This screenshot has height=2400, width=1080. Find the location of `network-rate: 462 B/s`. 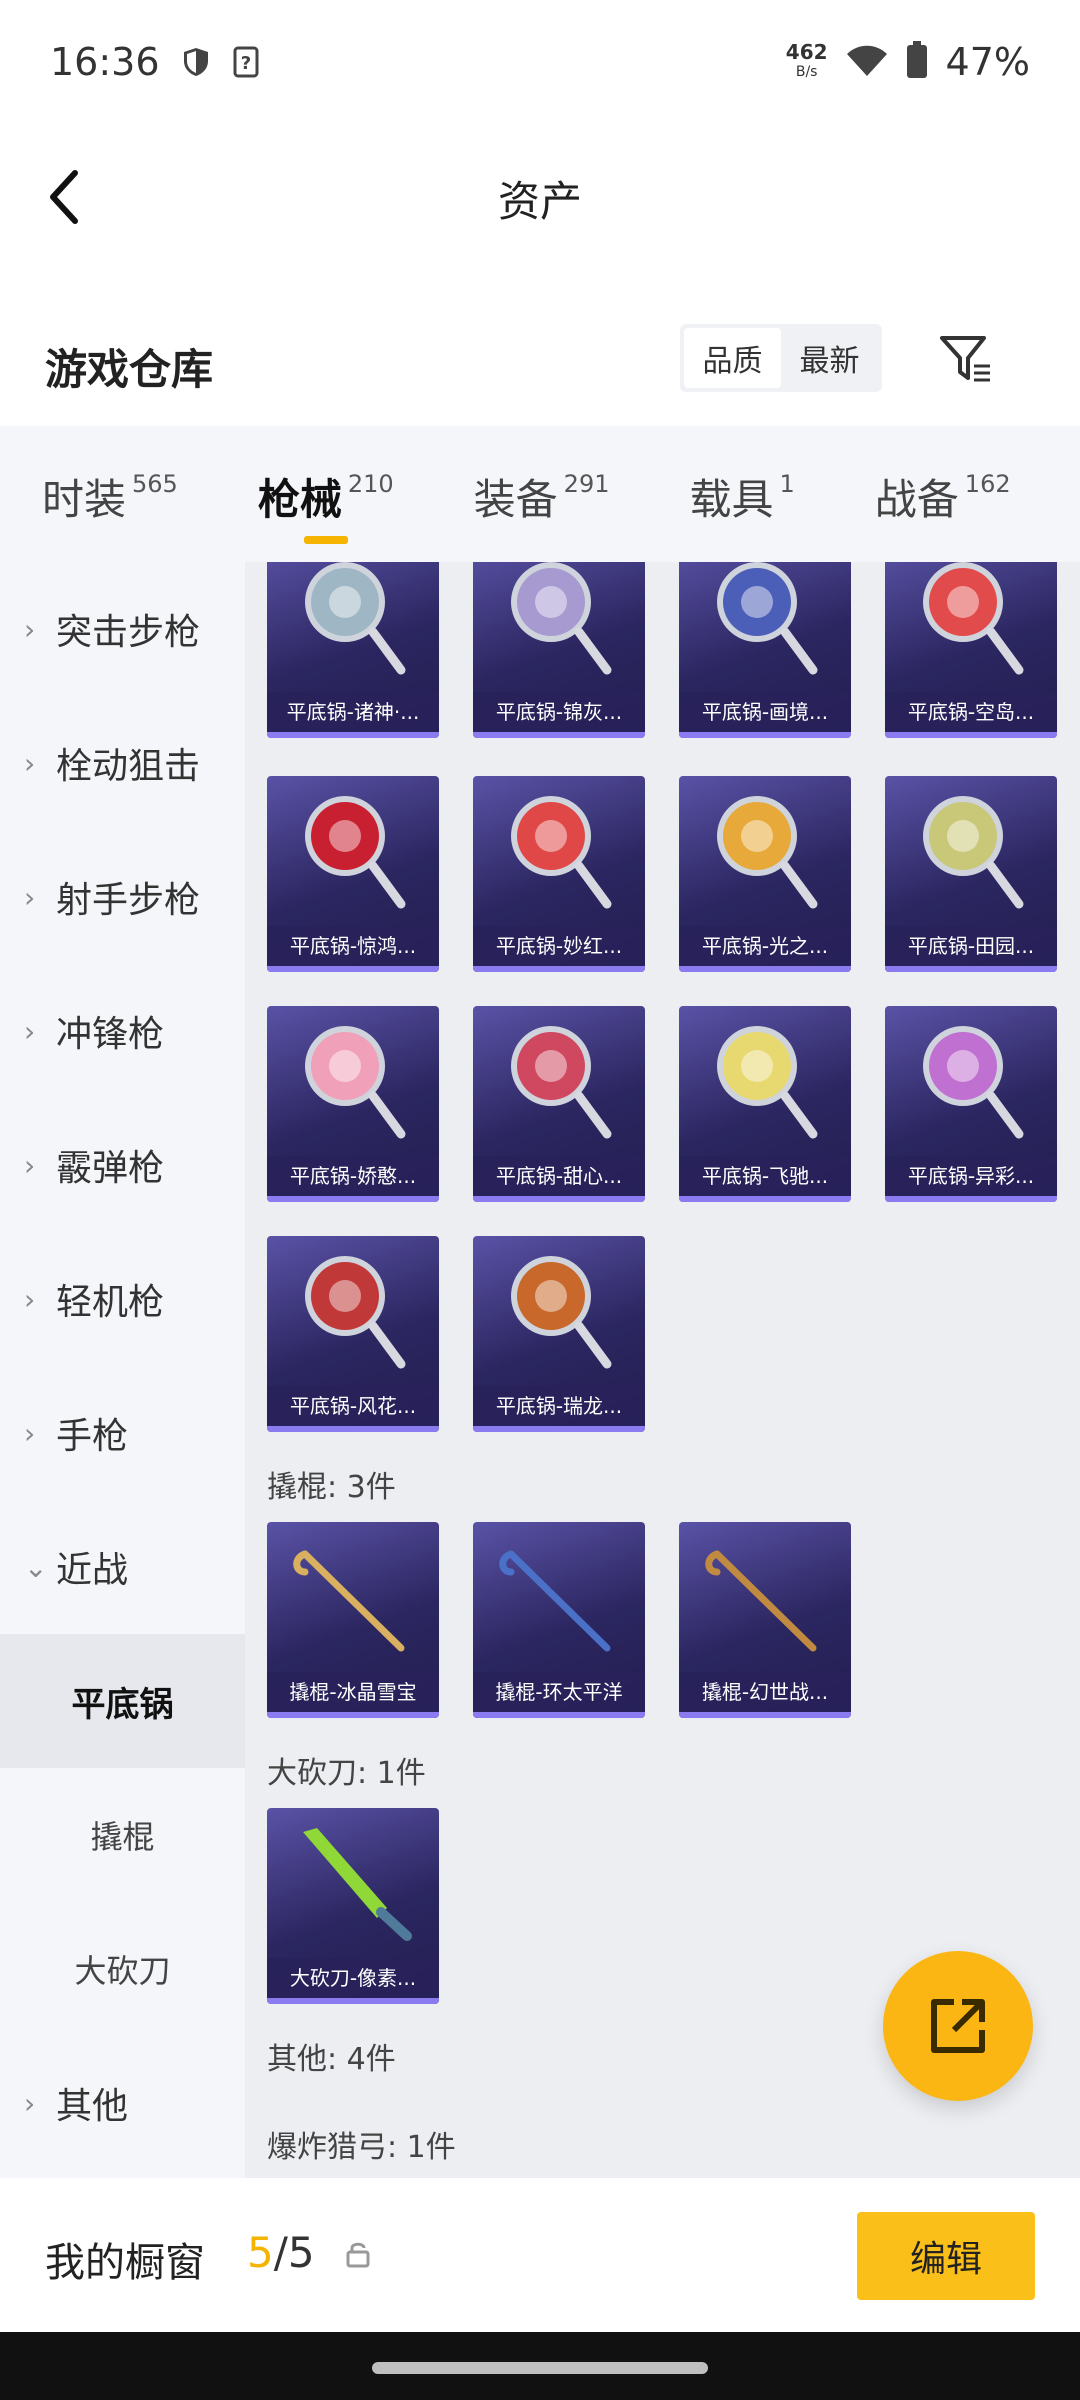

network-rate: 462 B/s is located at coordinates (806, 60).